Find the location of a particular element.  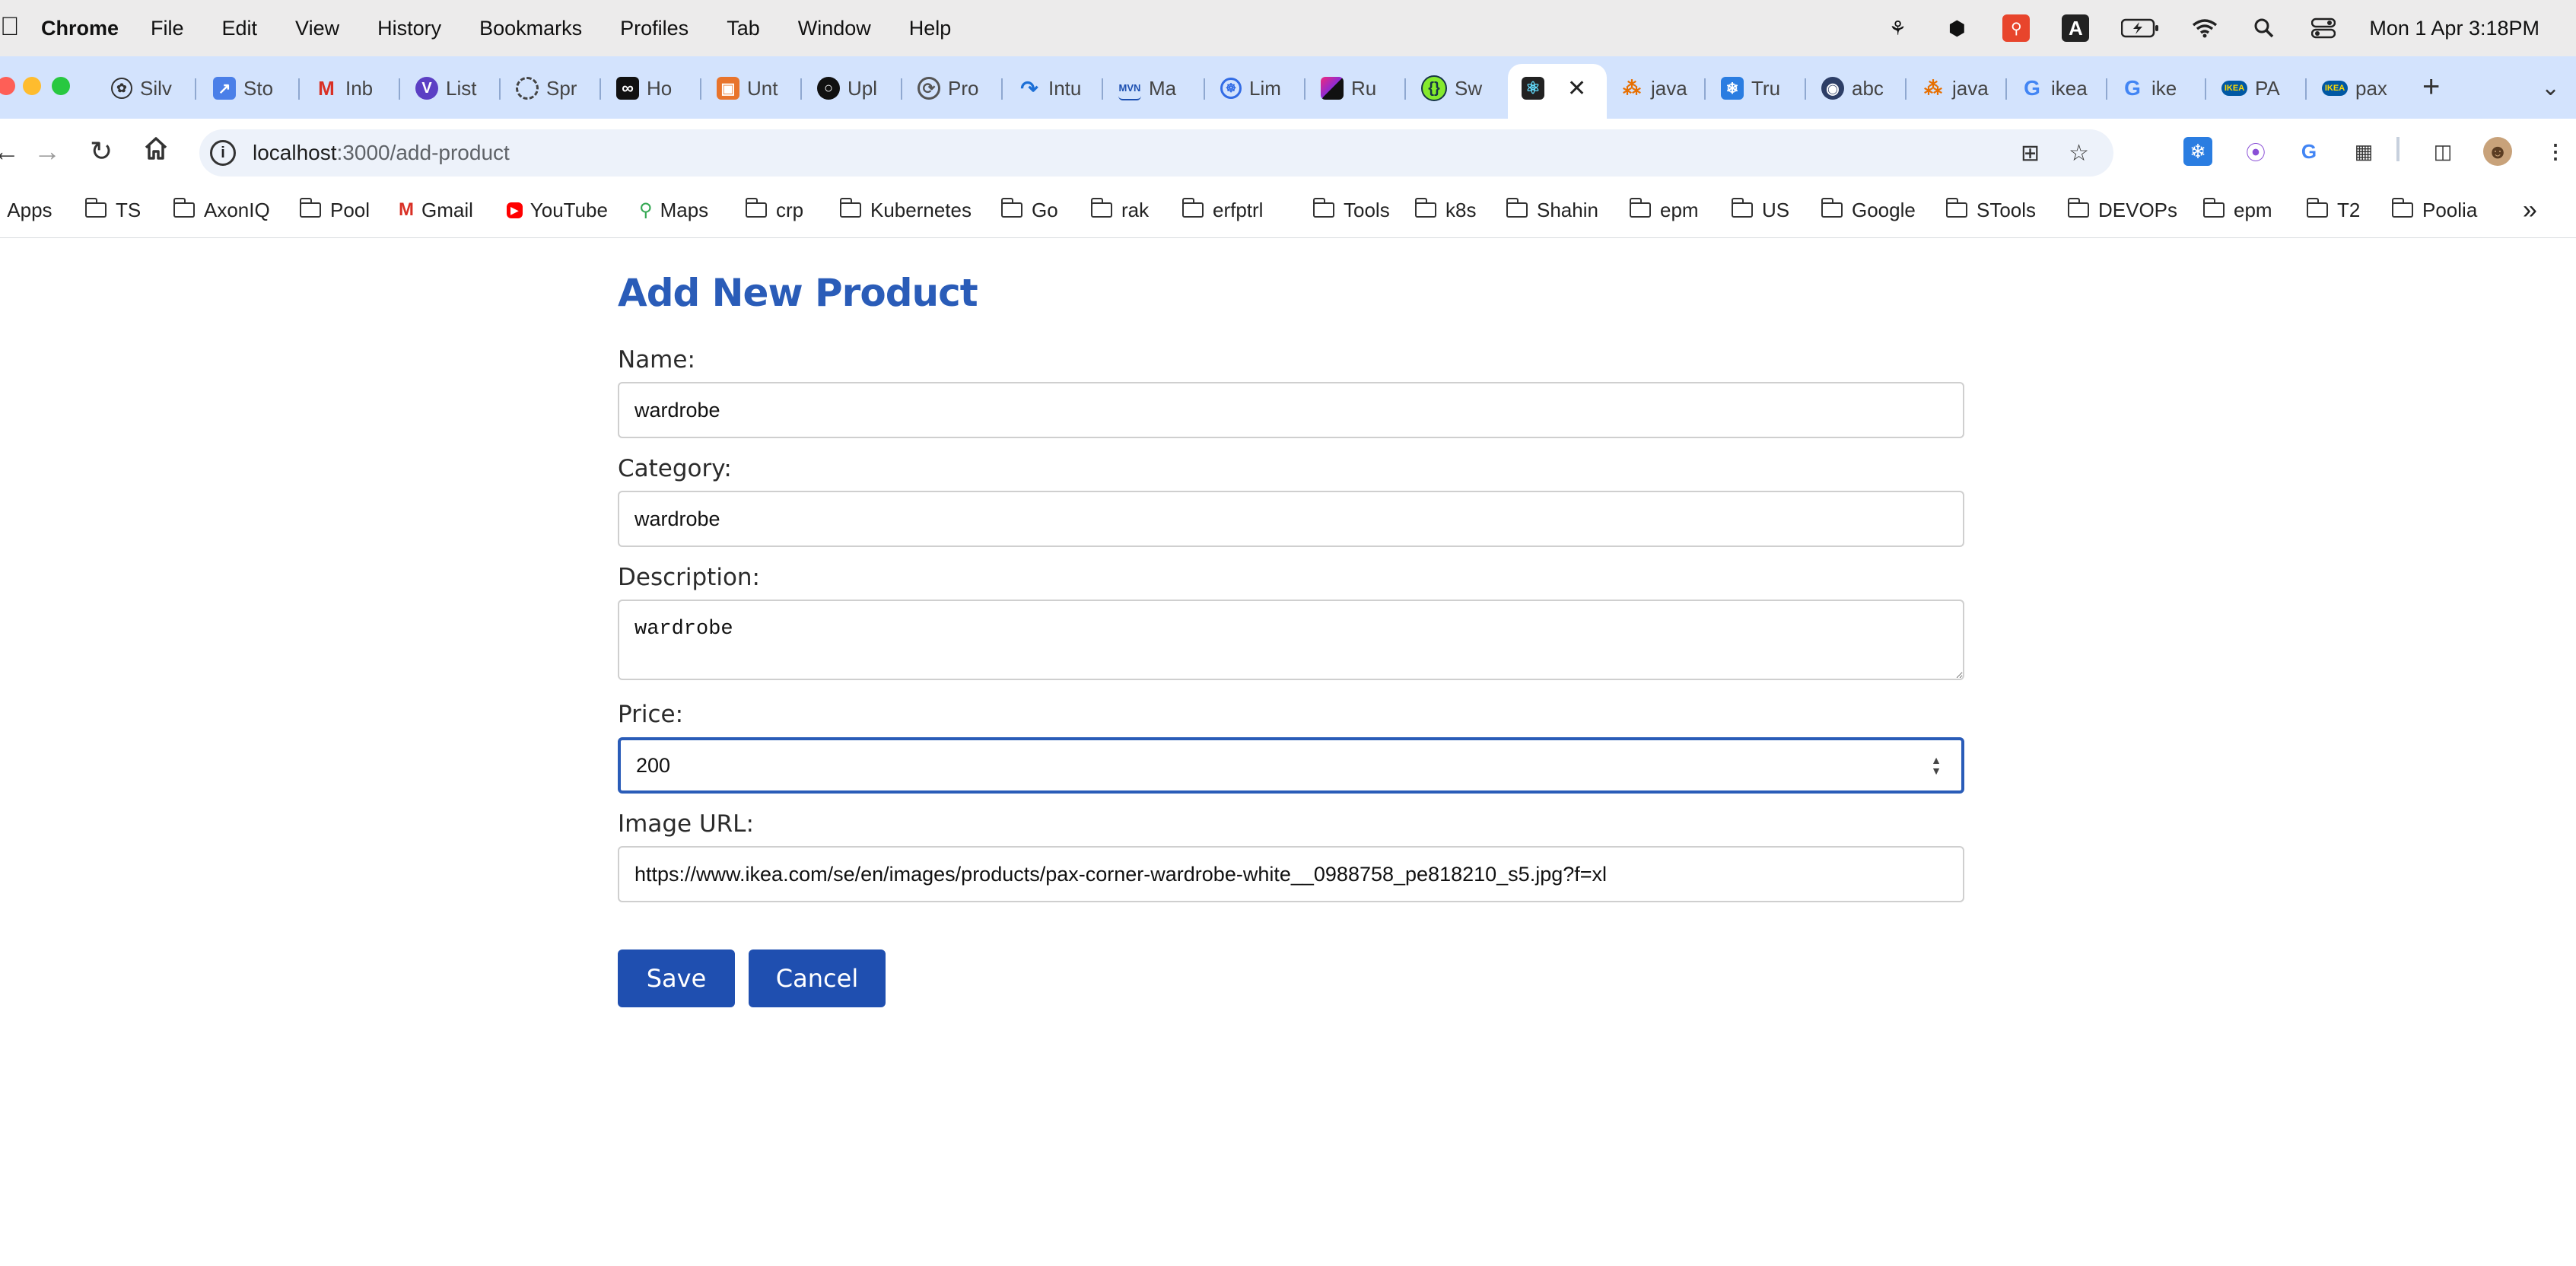

tab-ikea-search: G ikea is located at coordinates (2057, 88).